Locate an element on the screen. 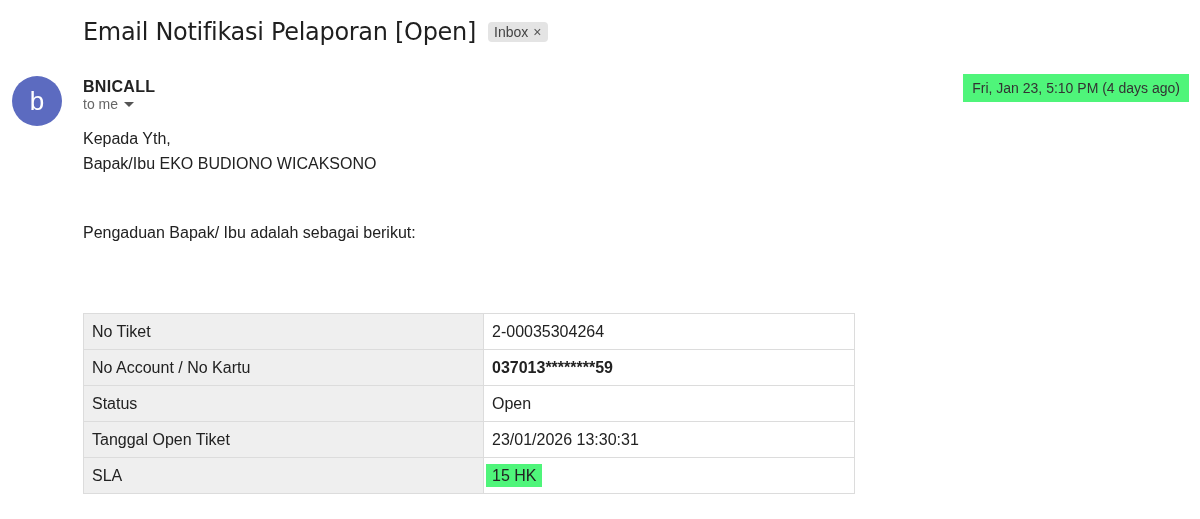 The image size is (1200, 519). table-cell: 037013********59 is located at coordinates (552, 367).